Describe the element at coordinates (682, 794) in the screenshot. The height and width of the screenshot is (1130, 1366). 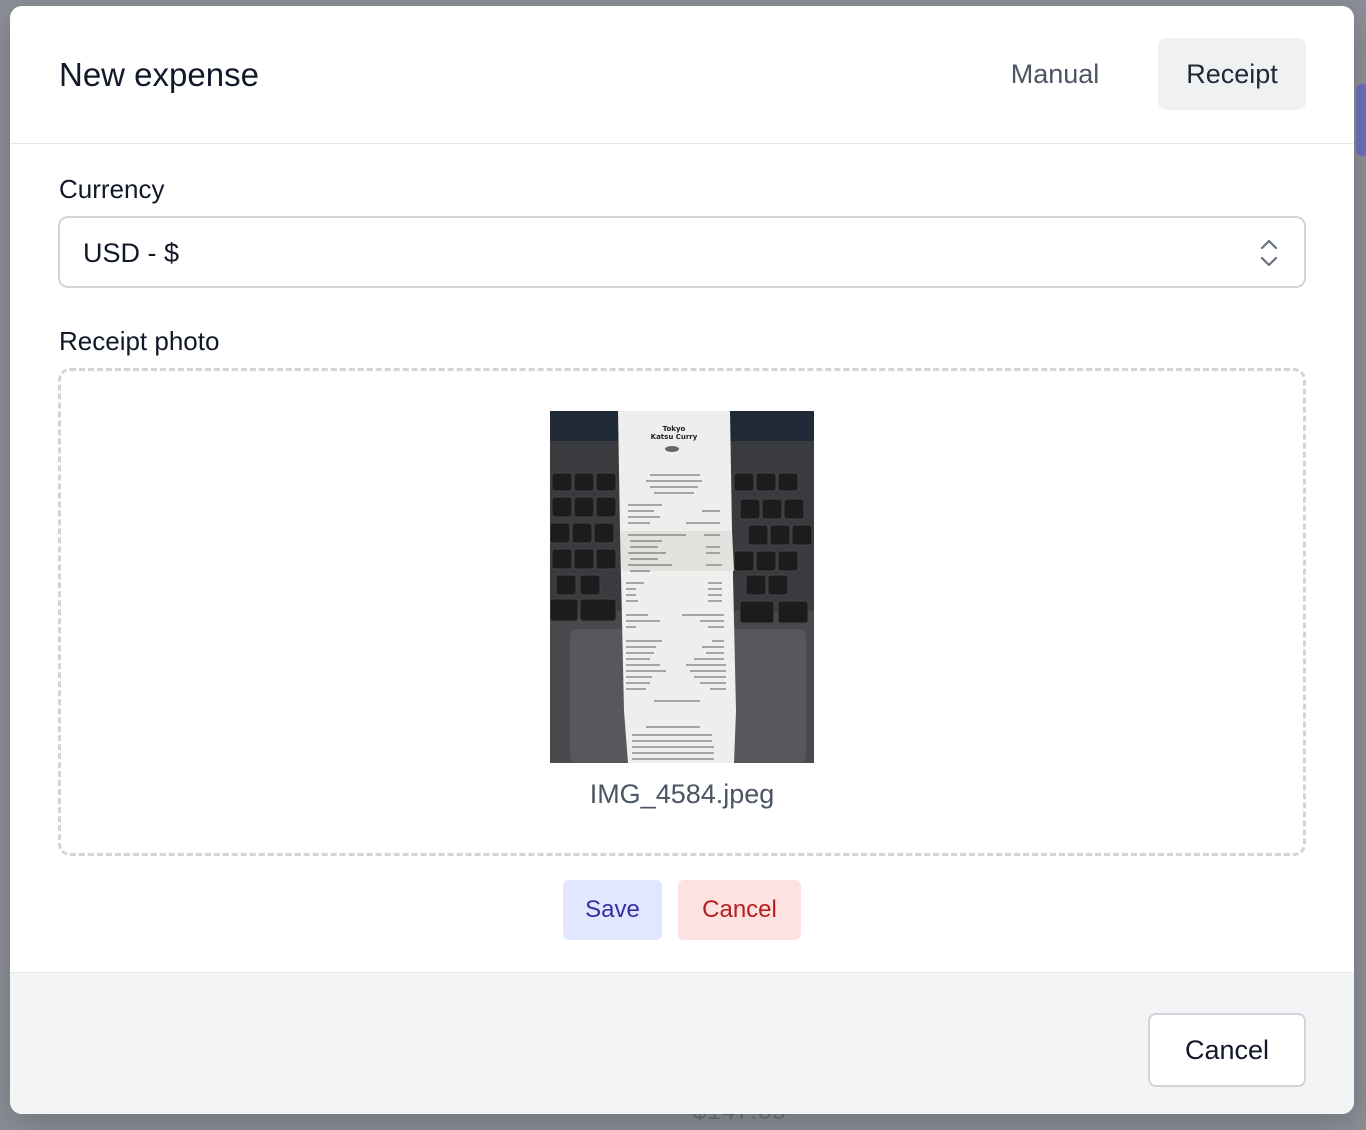
I see `receipt-filename: IMG_4584.jpeg` at that location.